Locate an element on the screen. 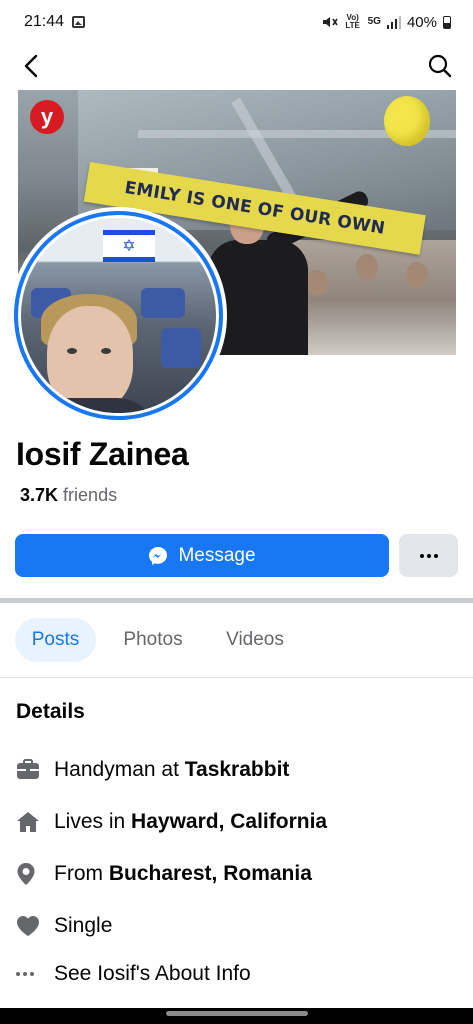 The height and width of the screenshot is (1024, 473). battery-icon is located at coordinates (447, 22).